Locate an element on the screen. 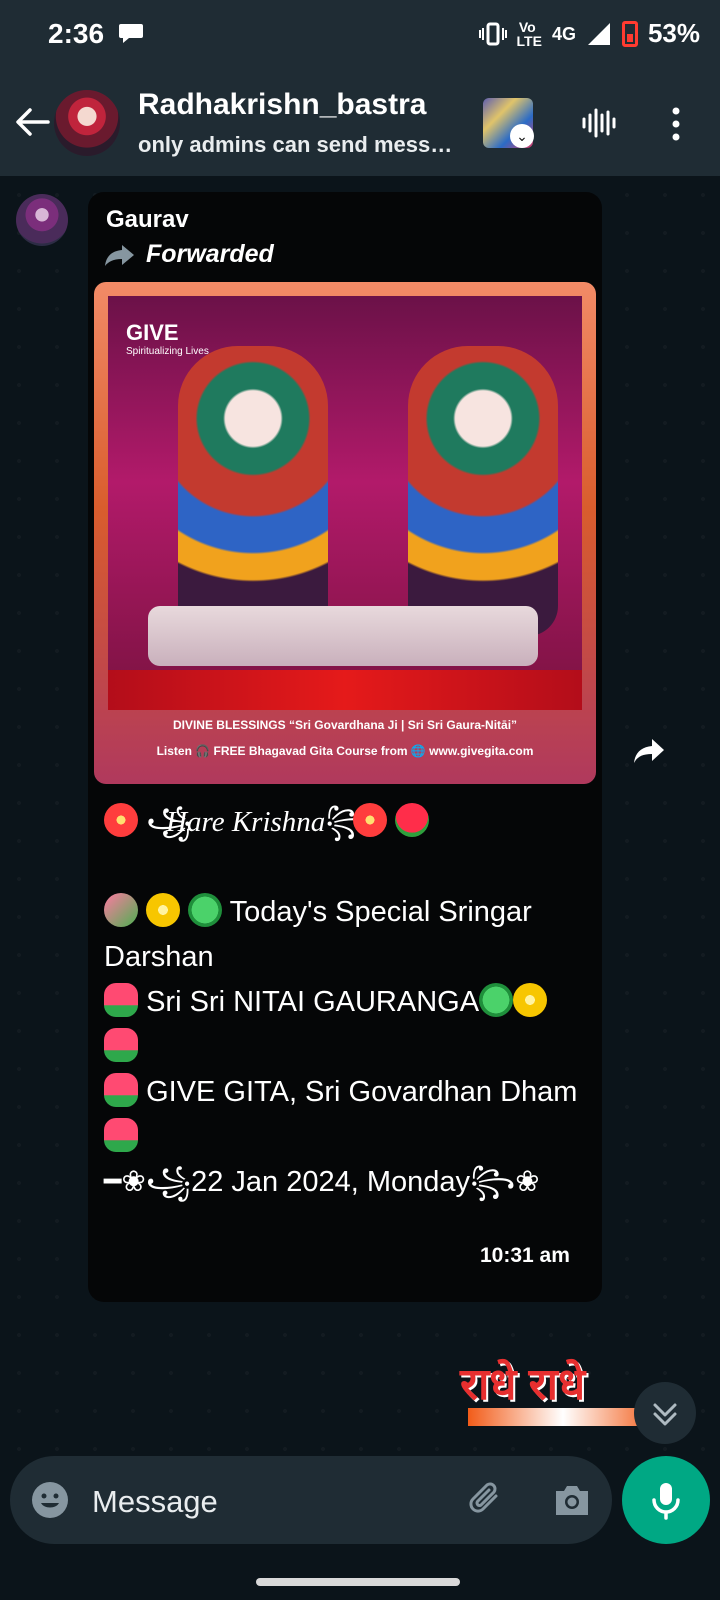 The image size is (720, 1600). scroll-down-icon is located at coordinates (665, 1414).